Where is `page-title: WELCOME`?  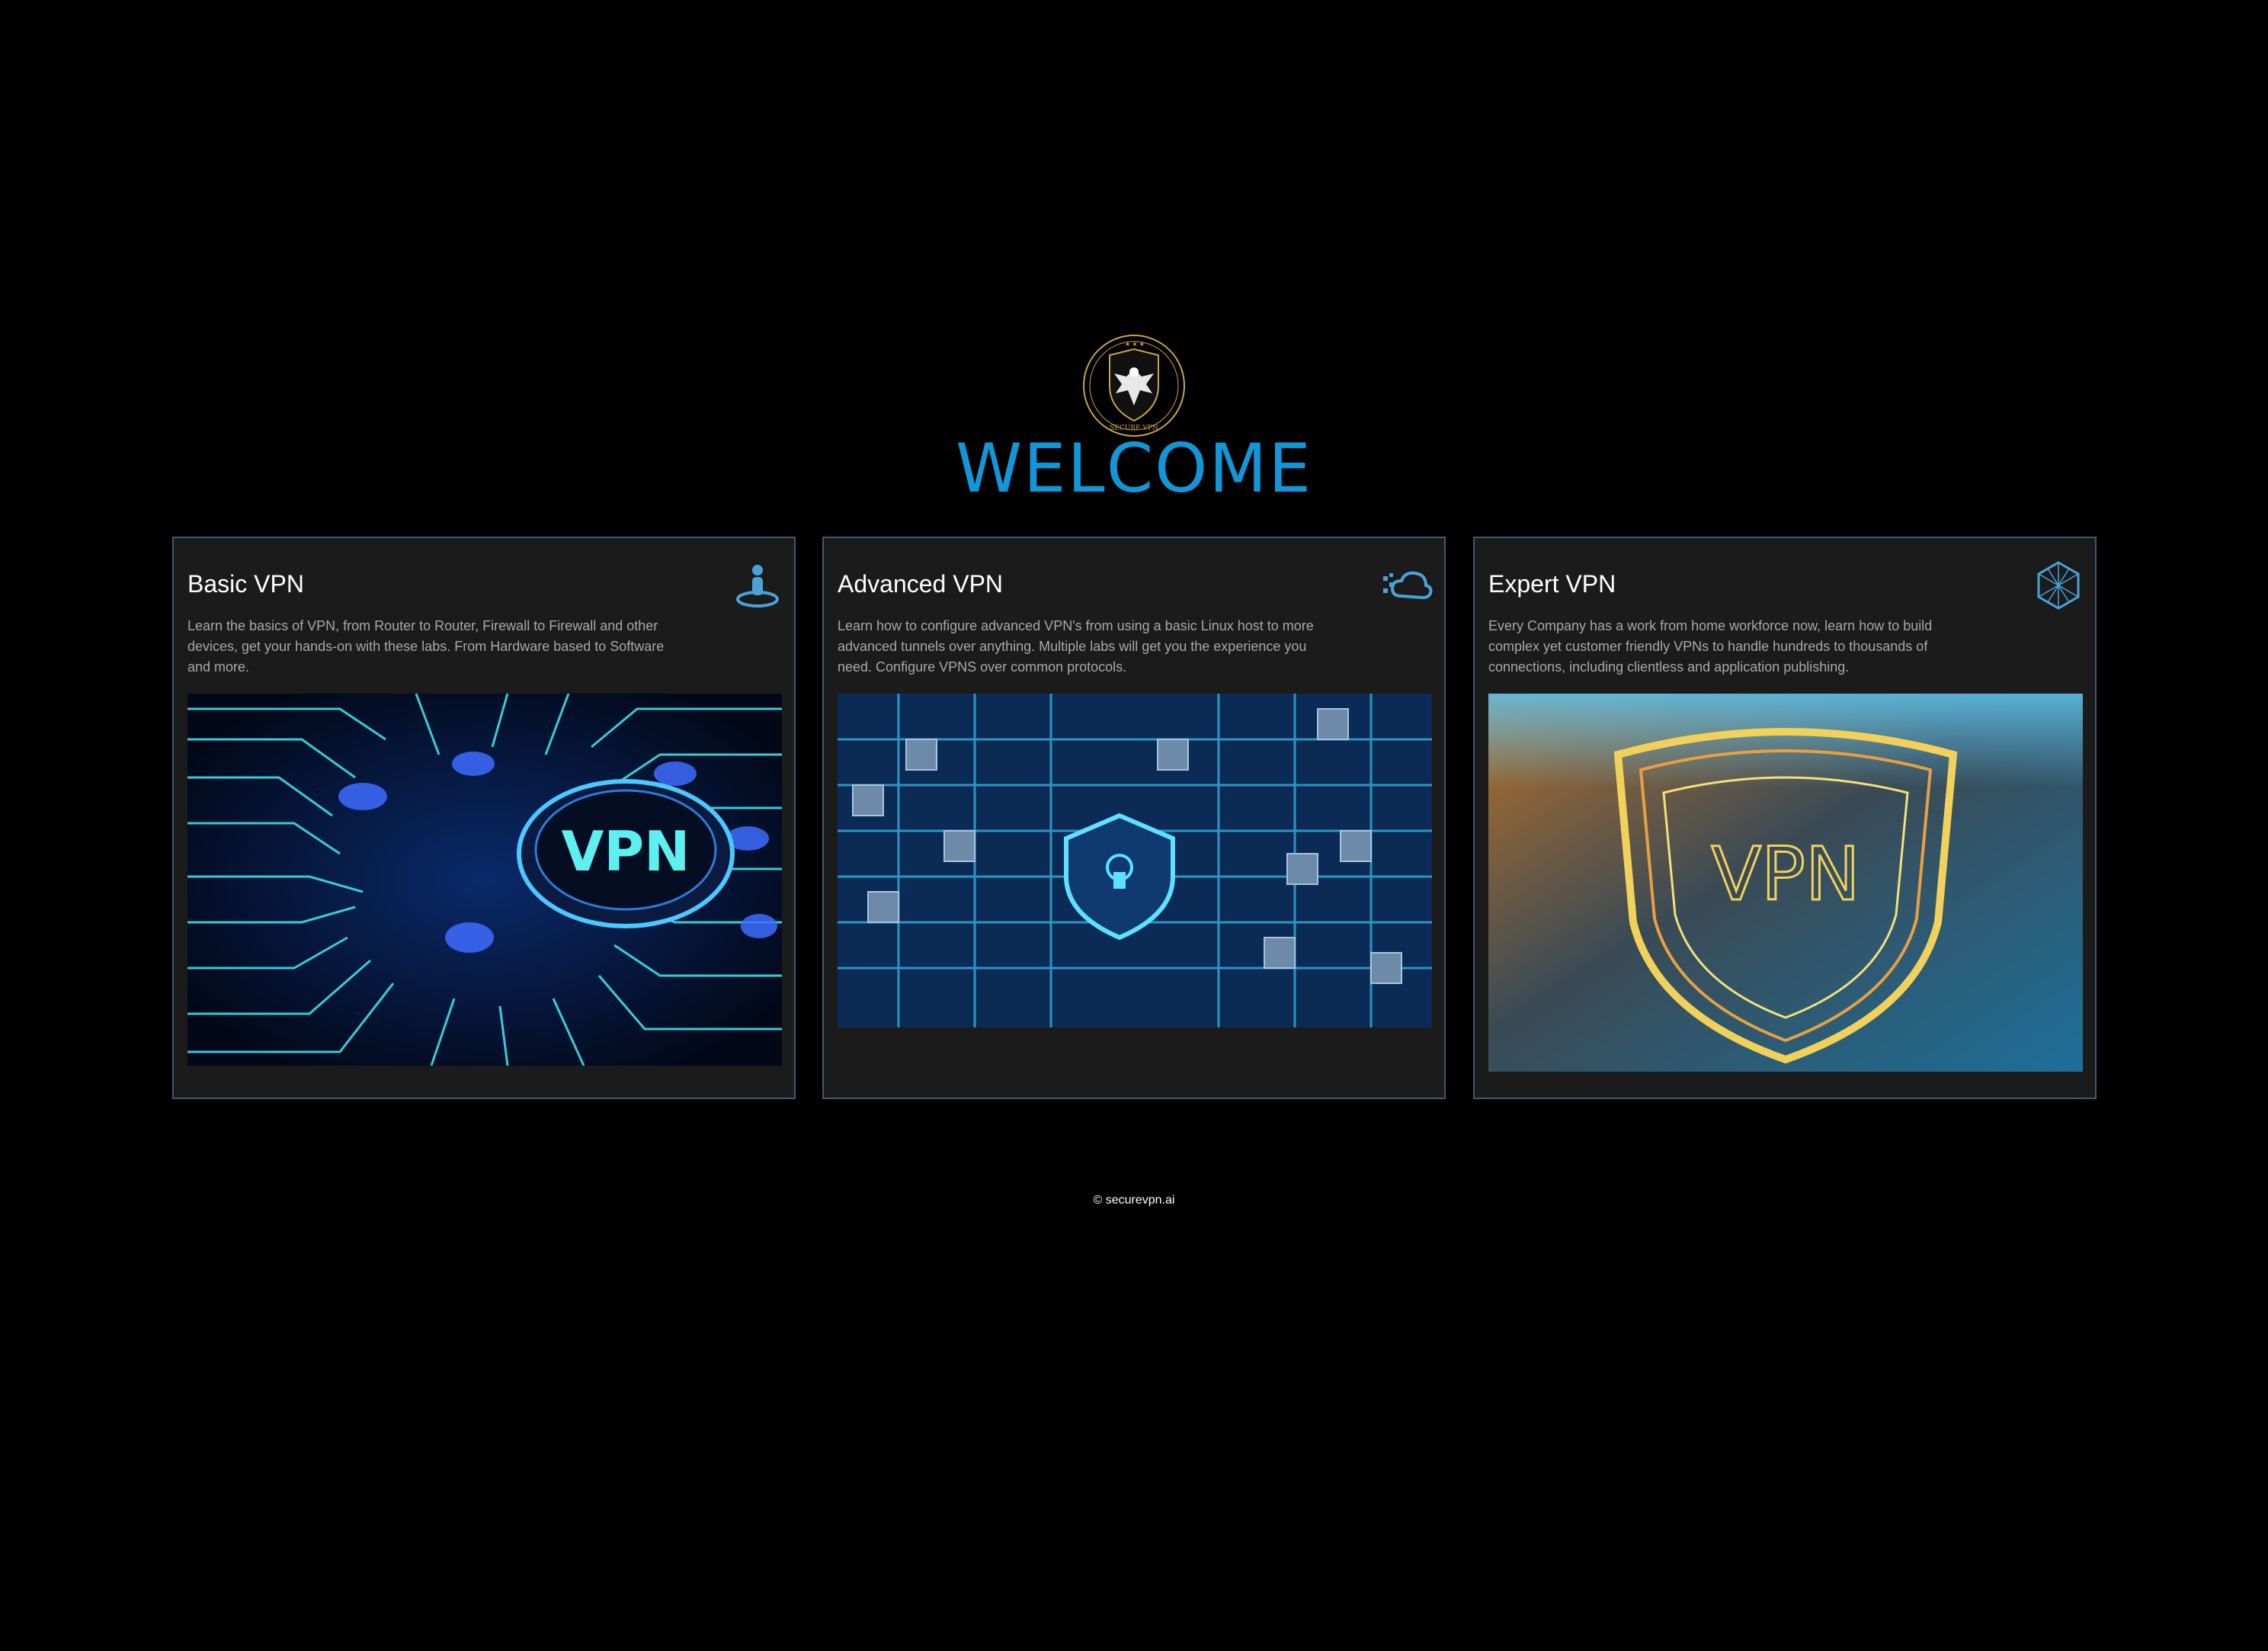
page-title: WELCOME is located at coordinates (1134, 468).